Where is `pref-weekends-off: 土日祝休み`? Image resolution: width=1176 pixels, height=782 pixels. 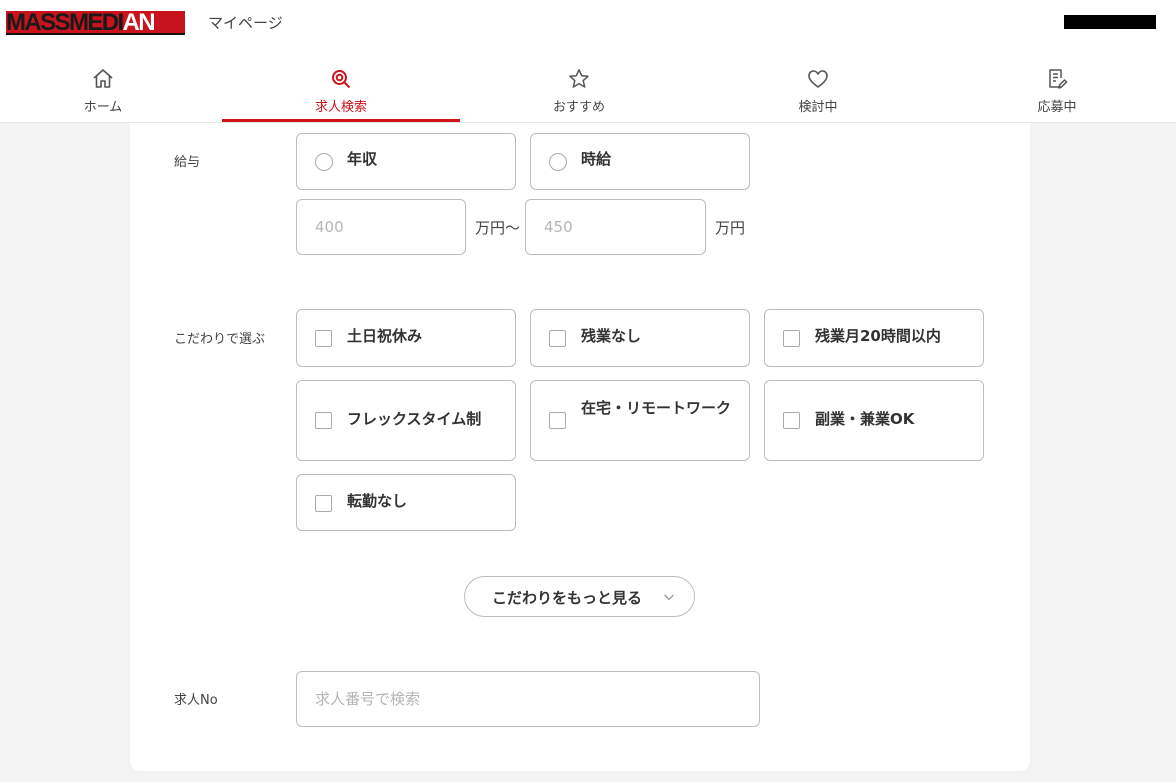 pref-weekends-off: 土日祝休み is located at coordinates (406, 338).